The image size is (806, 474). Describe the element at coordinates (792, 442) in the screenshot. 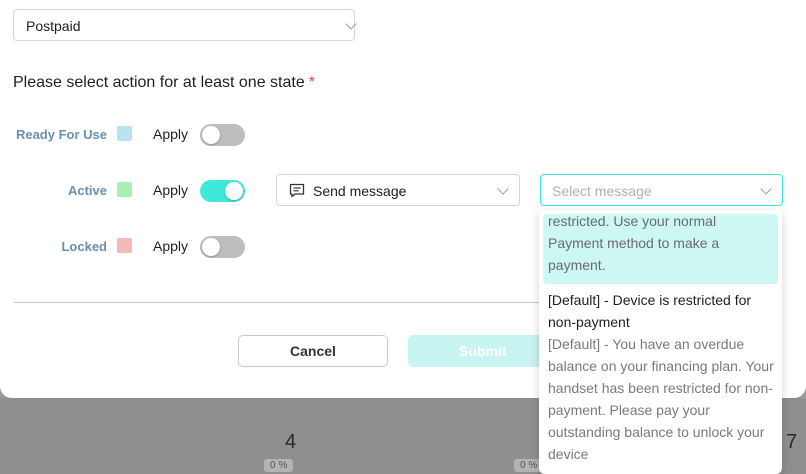

I see `background-stat-value: 7` at that location.